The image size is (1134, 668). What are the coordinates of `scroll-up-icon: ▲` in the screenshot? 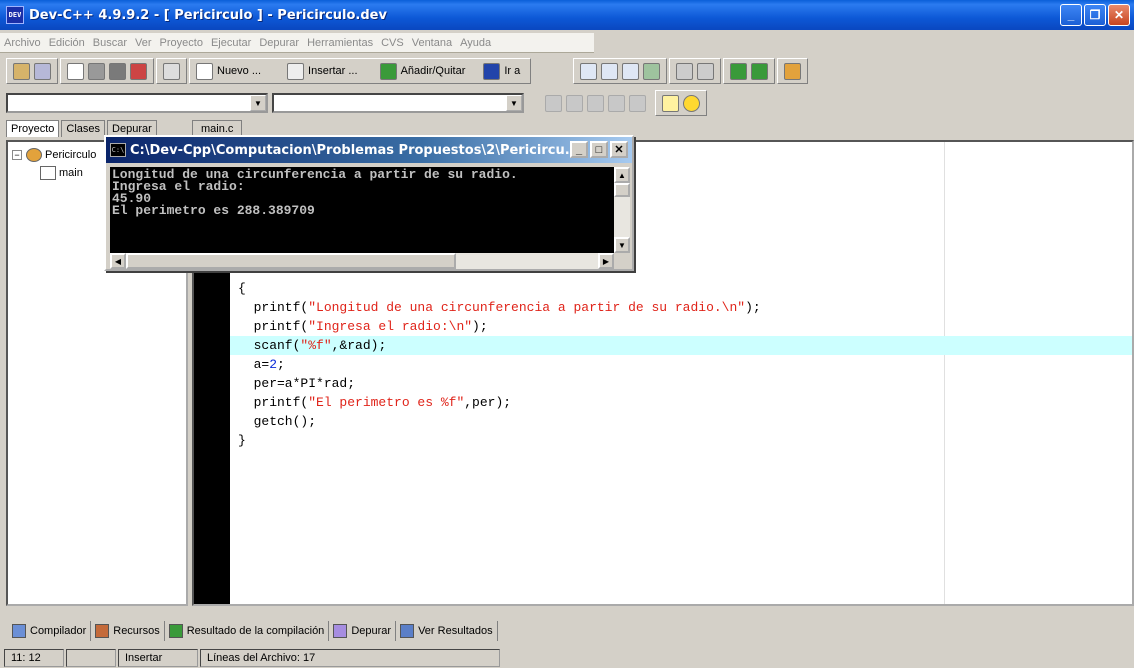 It's located at (622, 175).